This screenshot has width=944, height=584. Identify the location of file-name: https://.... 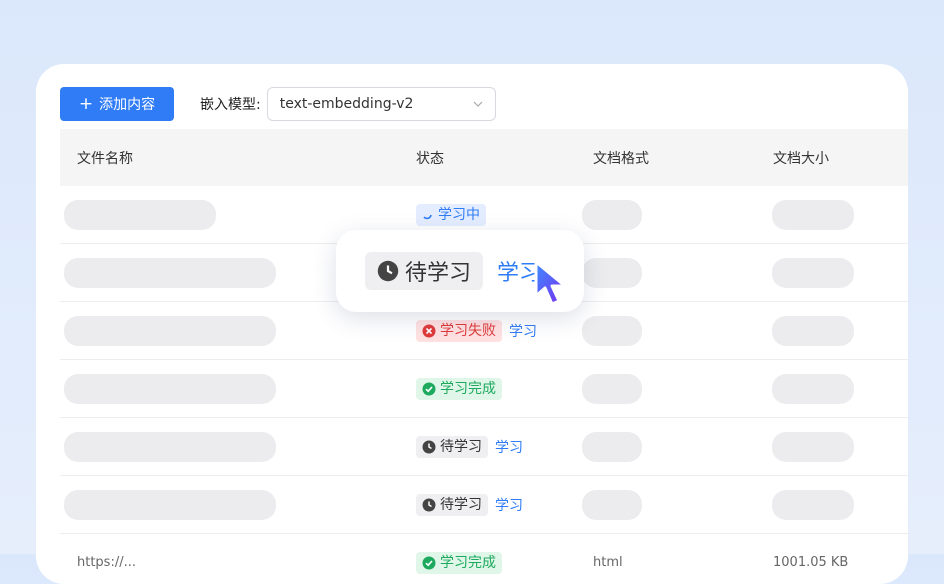
(106, 562).